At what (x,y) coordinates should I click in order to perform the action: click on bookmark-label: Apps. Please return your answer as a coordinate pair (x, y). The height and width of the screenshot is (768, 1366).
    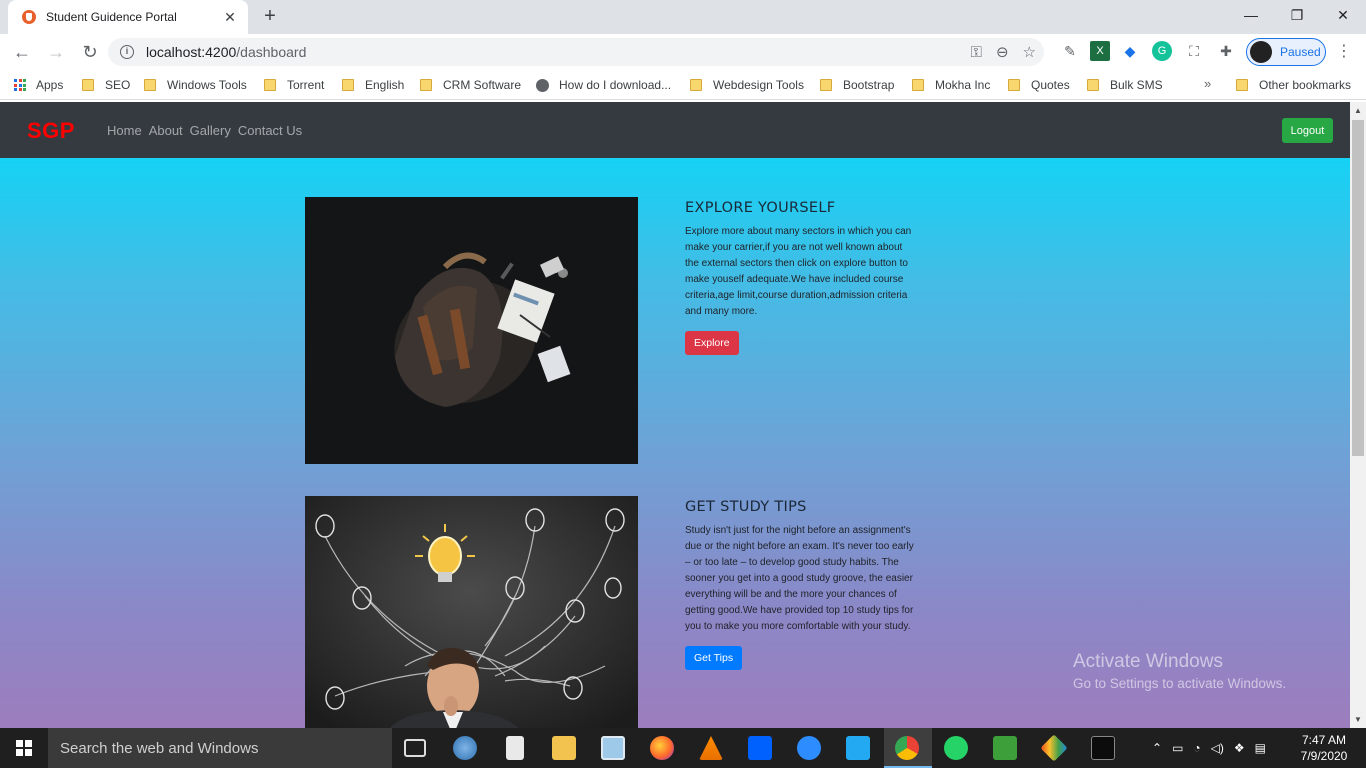
    Looking at the image, I should click on (50, 85).